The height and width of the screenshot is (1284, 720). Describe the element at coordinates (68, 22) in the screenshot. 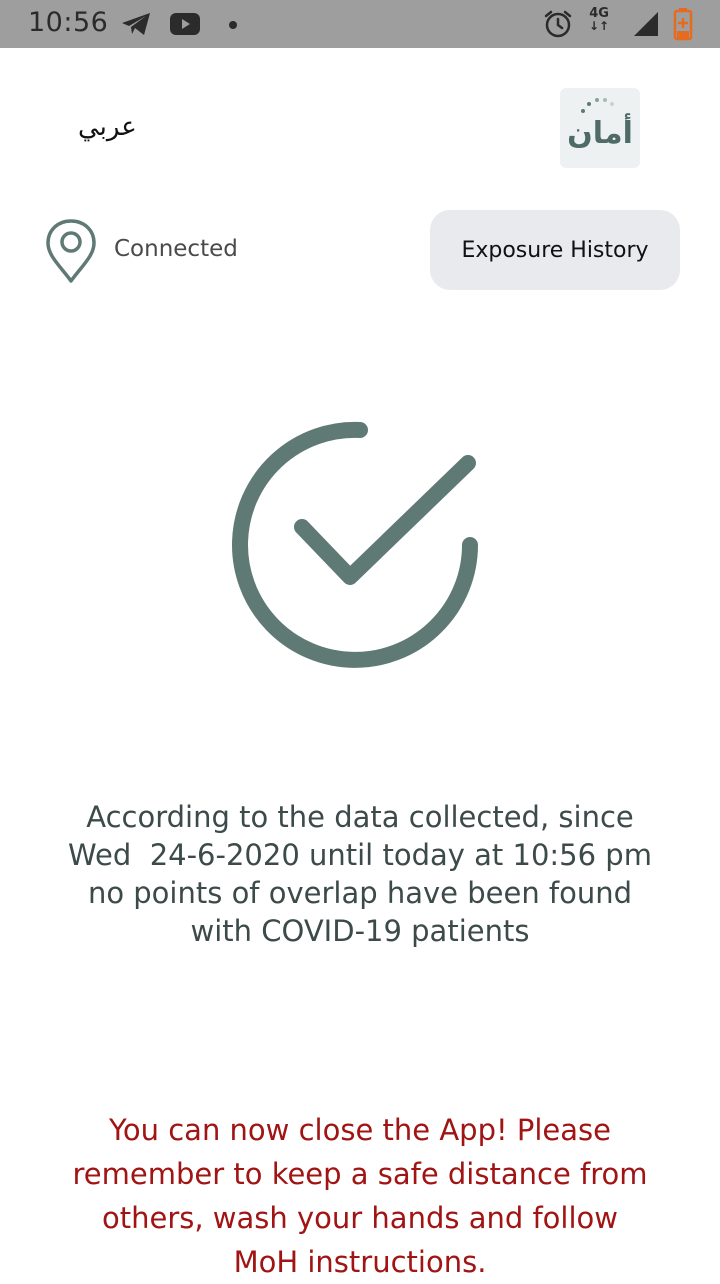

I see `status-time: 10:56` at that location.